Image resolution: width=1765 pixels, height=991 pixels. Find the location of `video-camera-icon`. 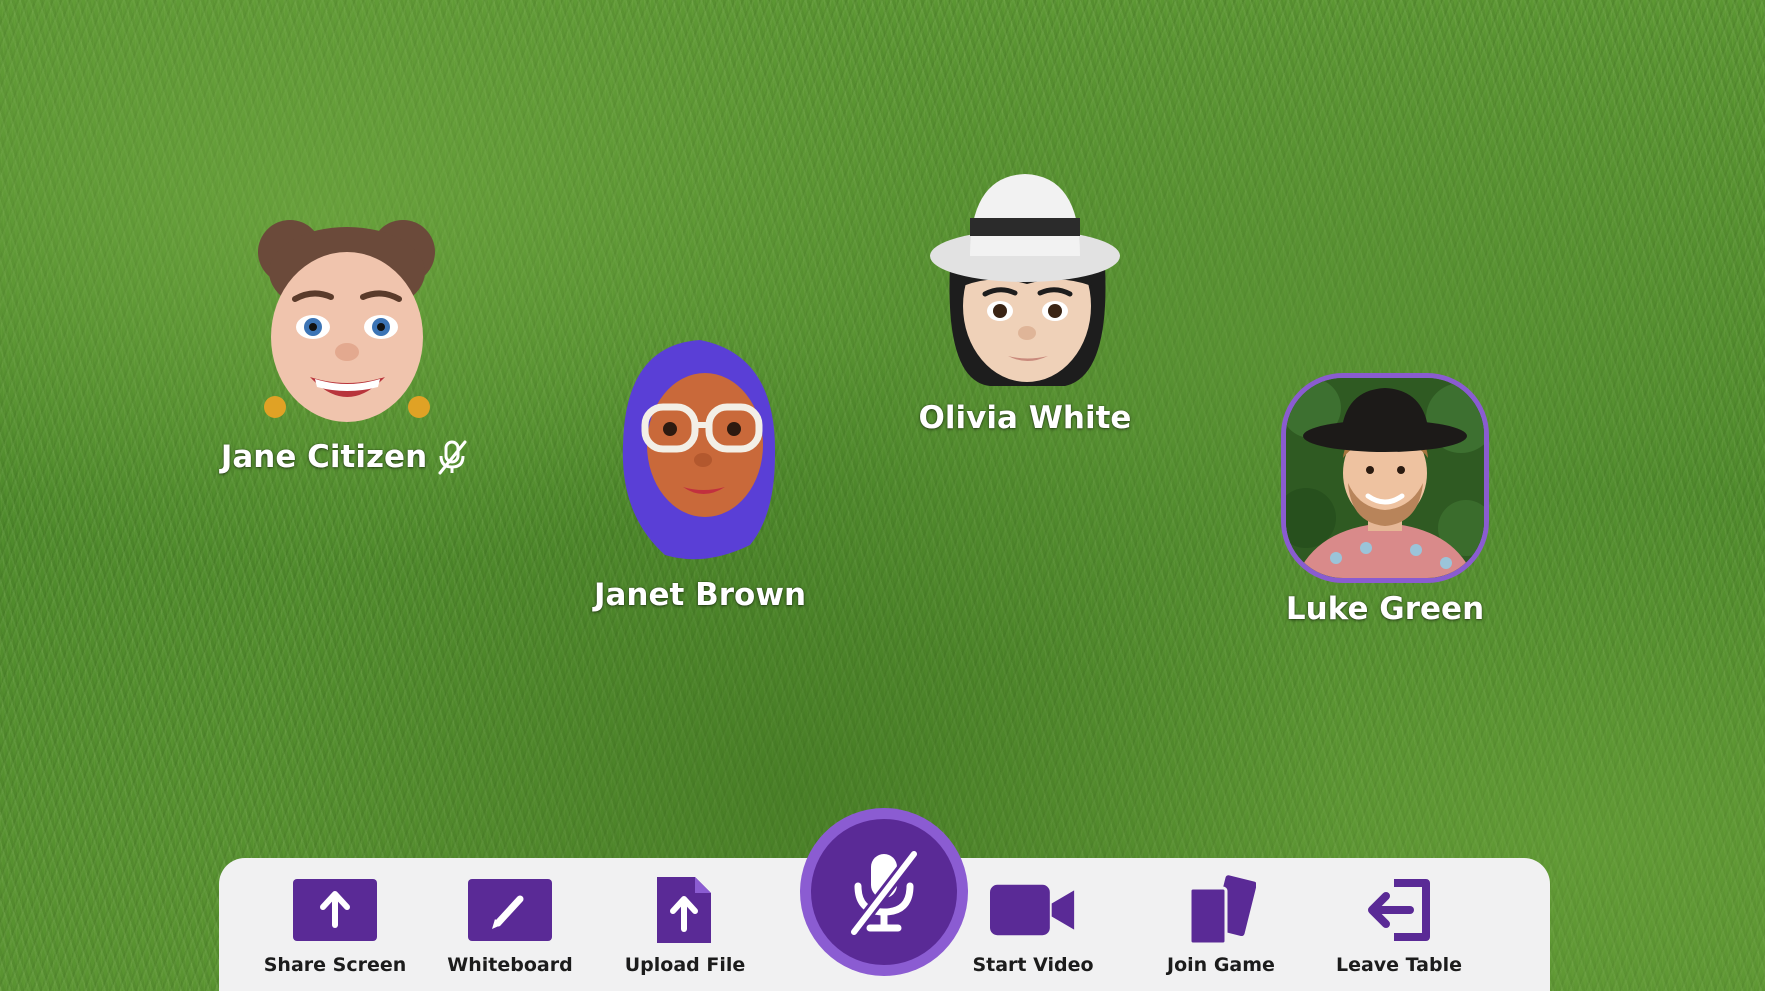

video-camera-icon is located at coordinates (1033, 910).